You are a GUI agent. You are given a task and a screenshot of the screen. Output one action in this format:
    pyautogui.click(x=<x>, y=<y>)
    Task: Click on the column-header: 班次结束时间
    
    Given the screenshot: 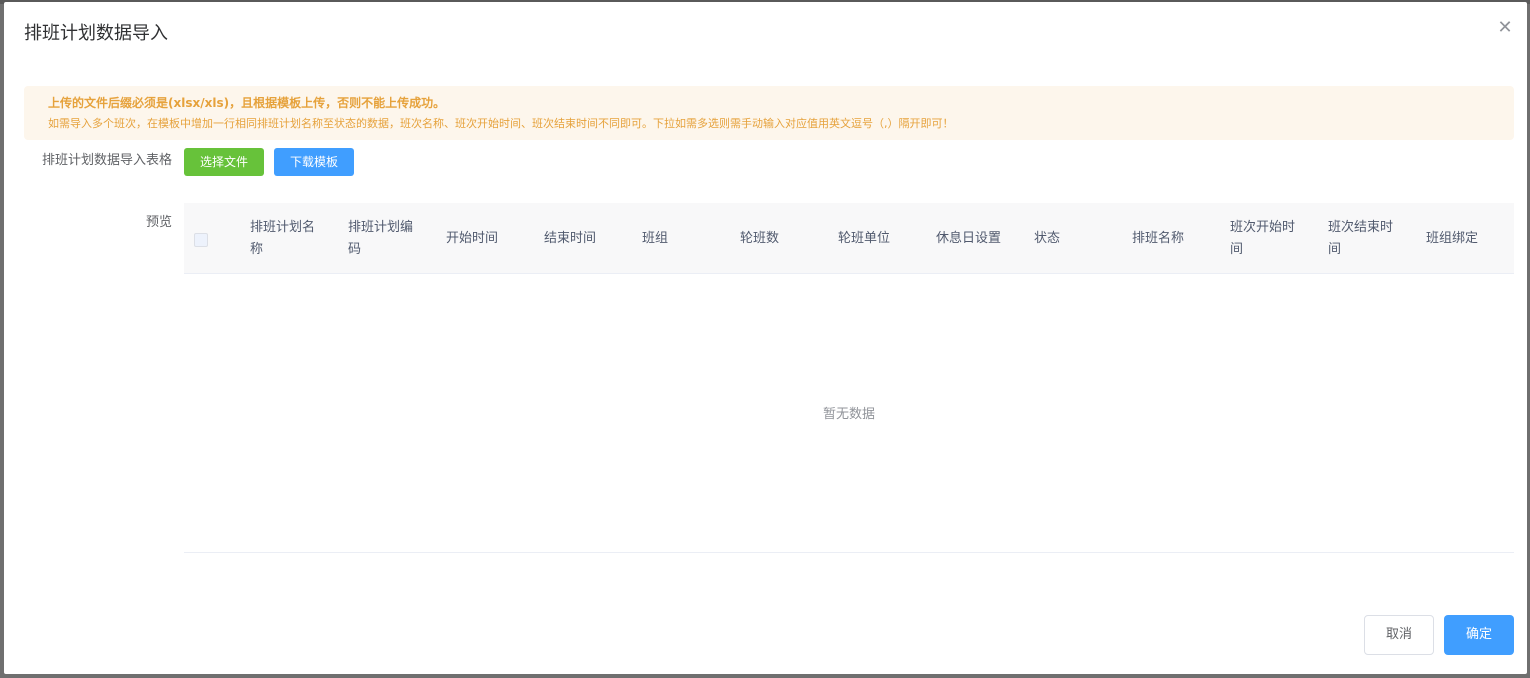 What is the action you would take?
    pyautogui.click(x=1361, y=238)
    